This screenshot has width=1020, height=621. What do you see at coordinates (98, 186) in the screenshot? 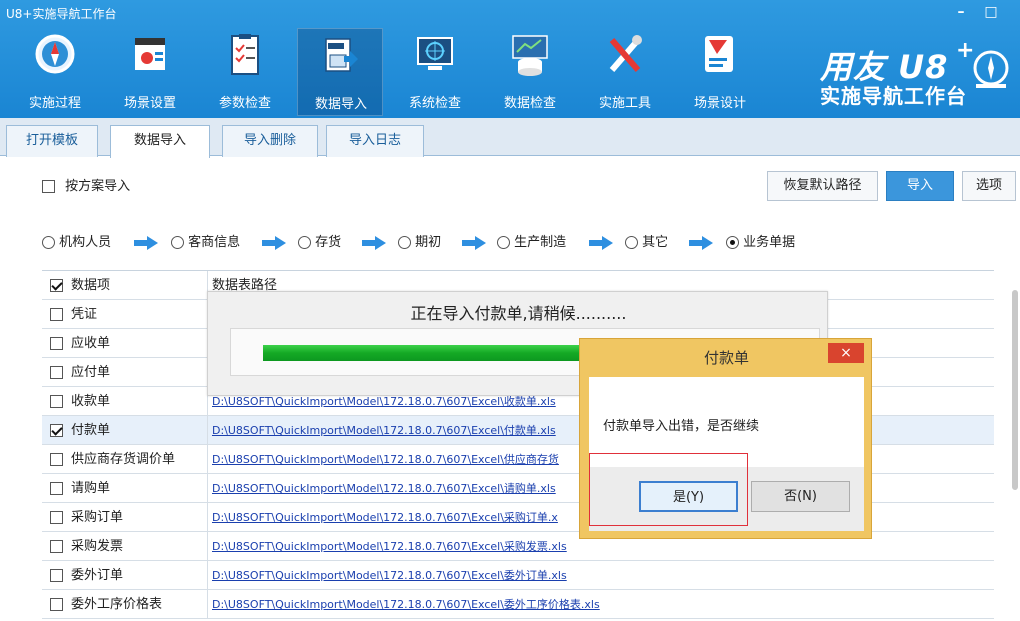
I see `scheme-import-label: 按方案导入` at bounding box center [98, 186].